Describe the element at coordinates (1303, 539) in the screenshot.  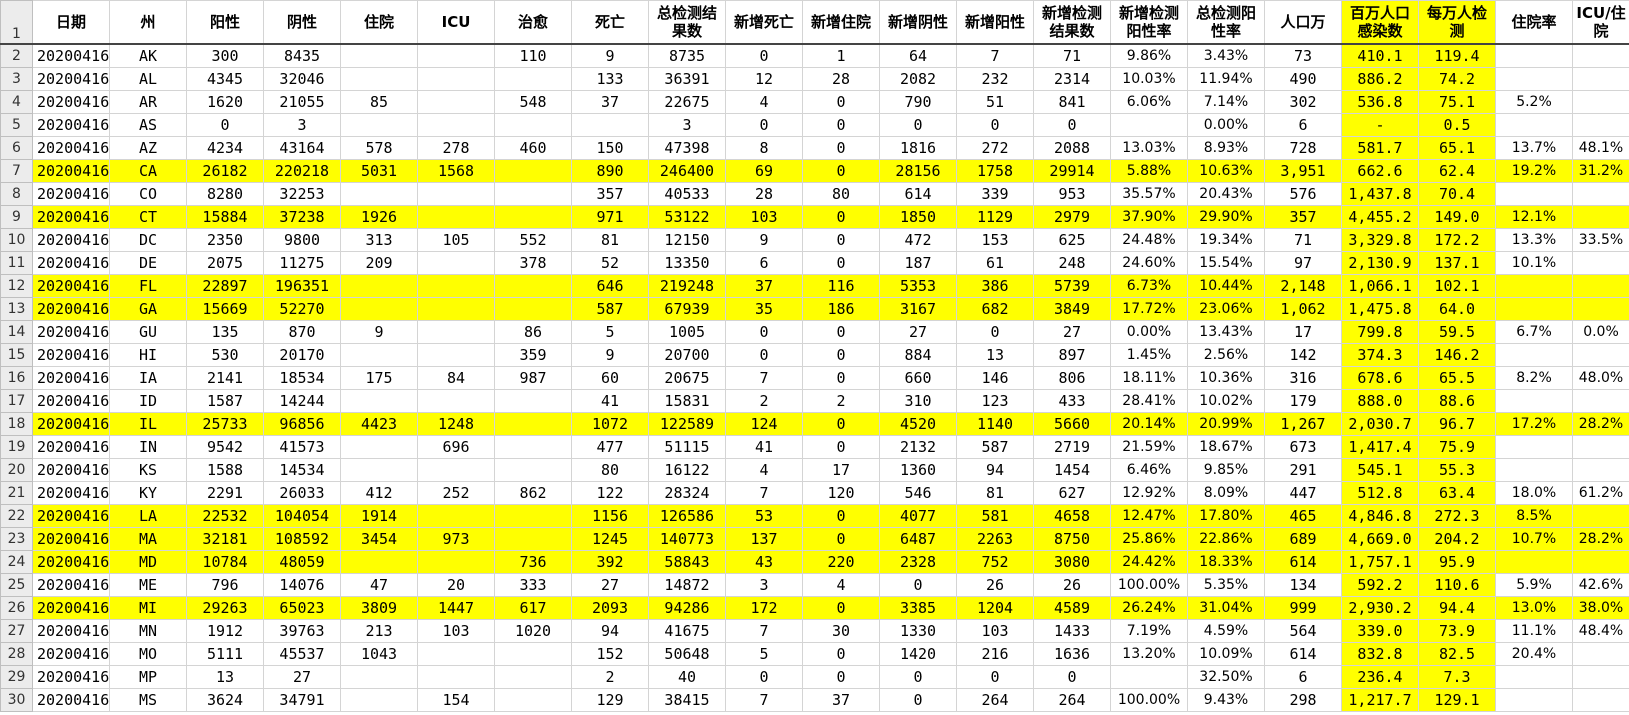
I see `cell-population: 689` at that location.